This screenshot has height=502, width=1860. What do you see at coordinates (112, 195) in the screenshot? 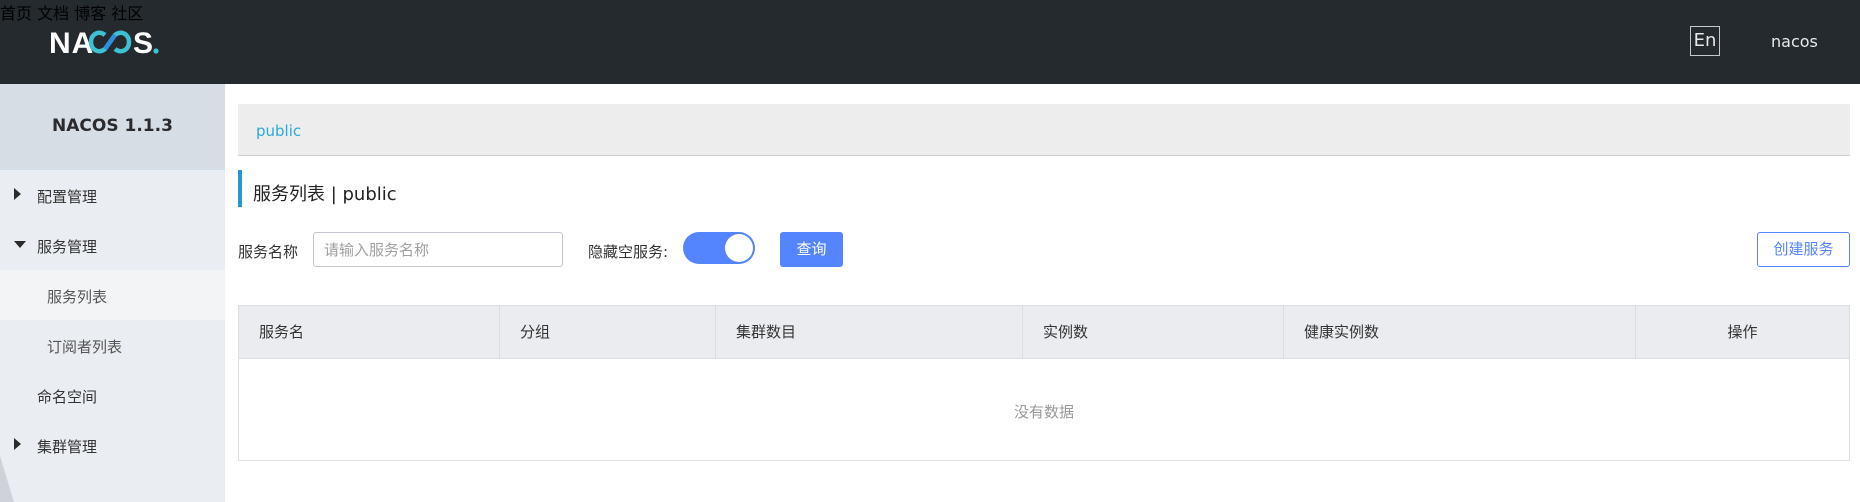
I see `sidebar-item-config-management: 配置管理` at bounding box center [112, 195].